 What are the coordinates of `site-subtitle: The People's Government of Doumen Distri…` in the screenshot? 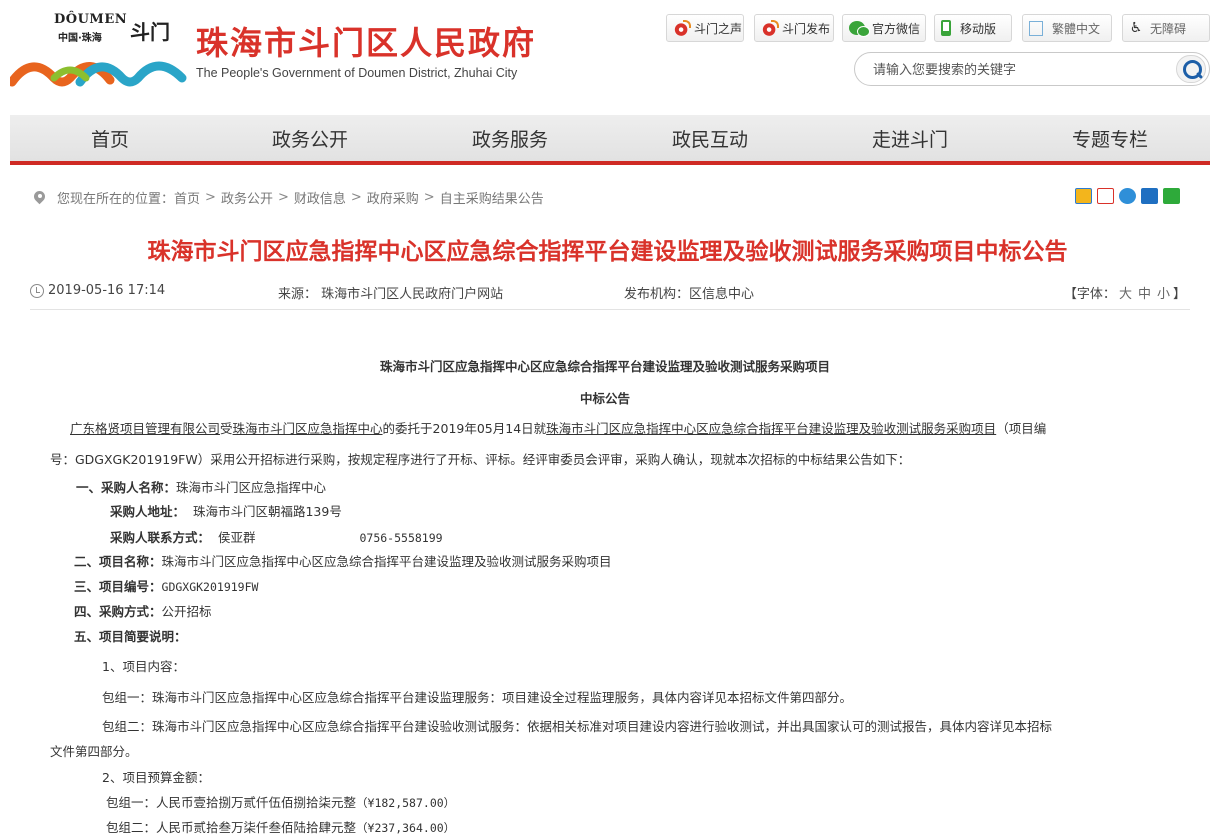 It's located at (357, 73).